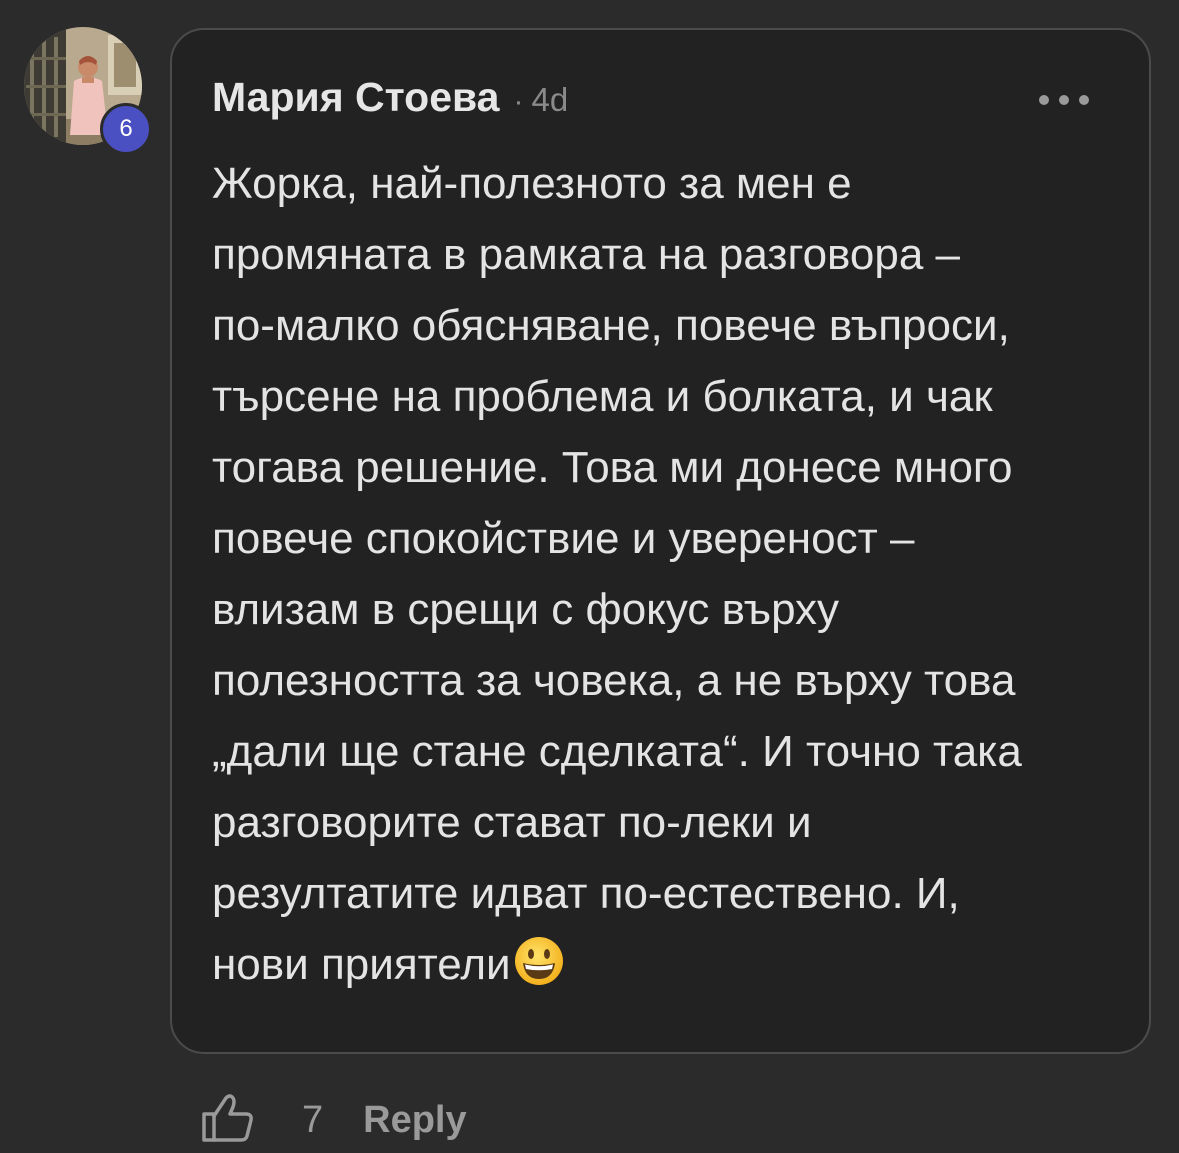 The height and width of the screenshot is (1153, 1179). Describe the element at coordinates (611, 325) in the screenshot. I see `comment-line: по-малко обясняване, повече въпроси,` at that location.